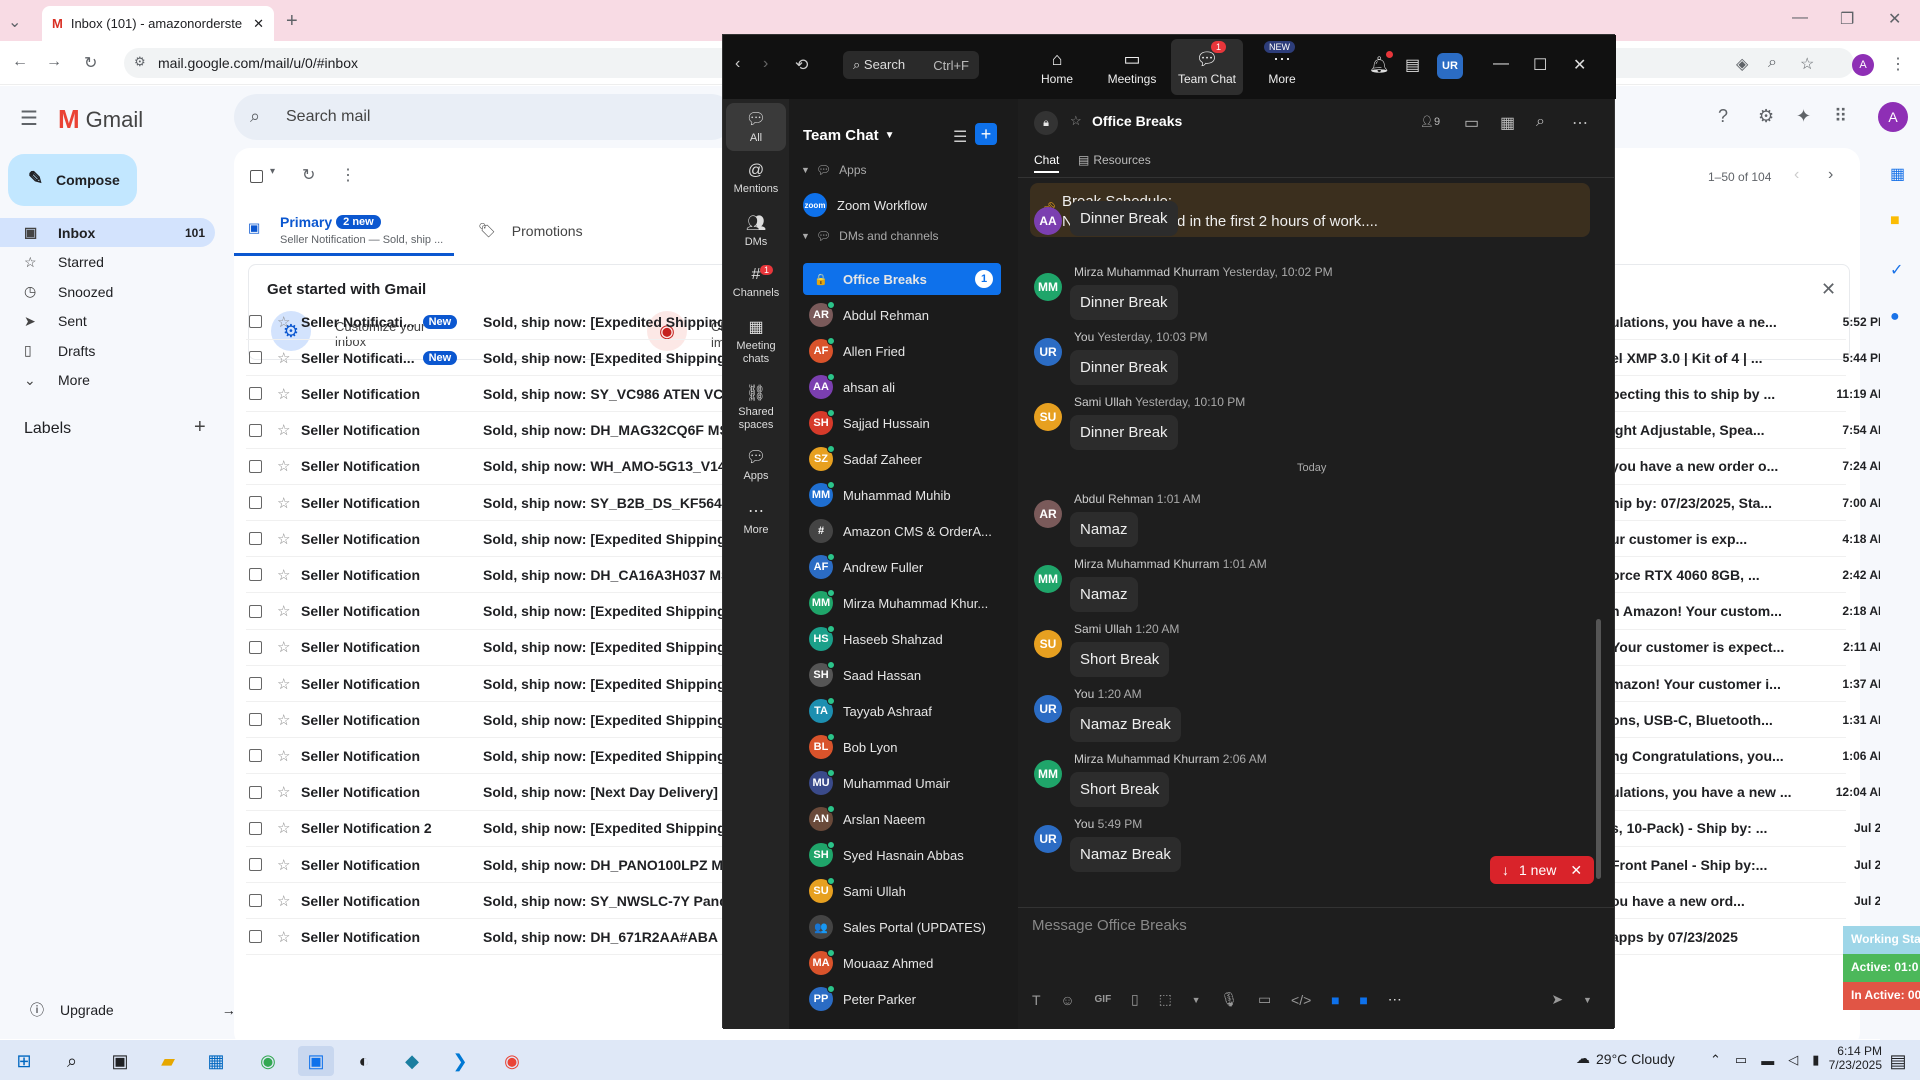 This screenshot has height=1080, width=1920. What do you see at coordinates (1741, 1060) in the screenshot?
I see `network-icon: ▭` at bounding box center [1741, 1060].